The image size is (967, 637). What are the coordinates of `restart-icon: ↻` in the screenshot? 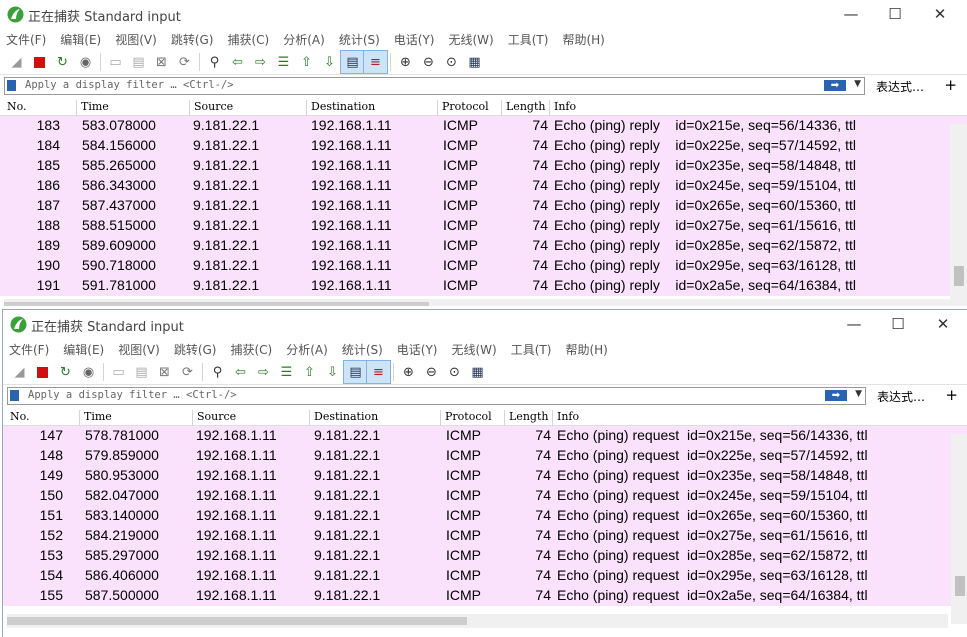 It's located at (62, 62).